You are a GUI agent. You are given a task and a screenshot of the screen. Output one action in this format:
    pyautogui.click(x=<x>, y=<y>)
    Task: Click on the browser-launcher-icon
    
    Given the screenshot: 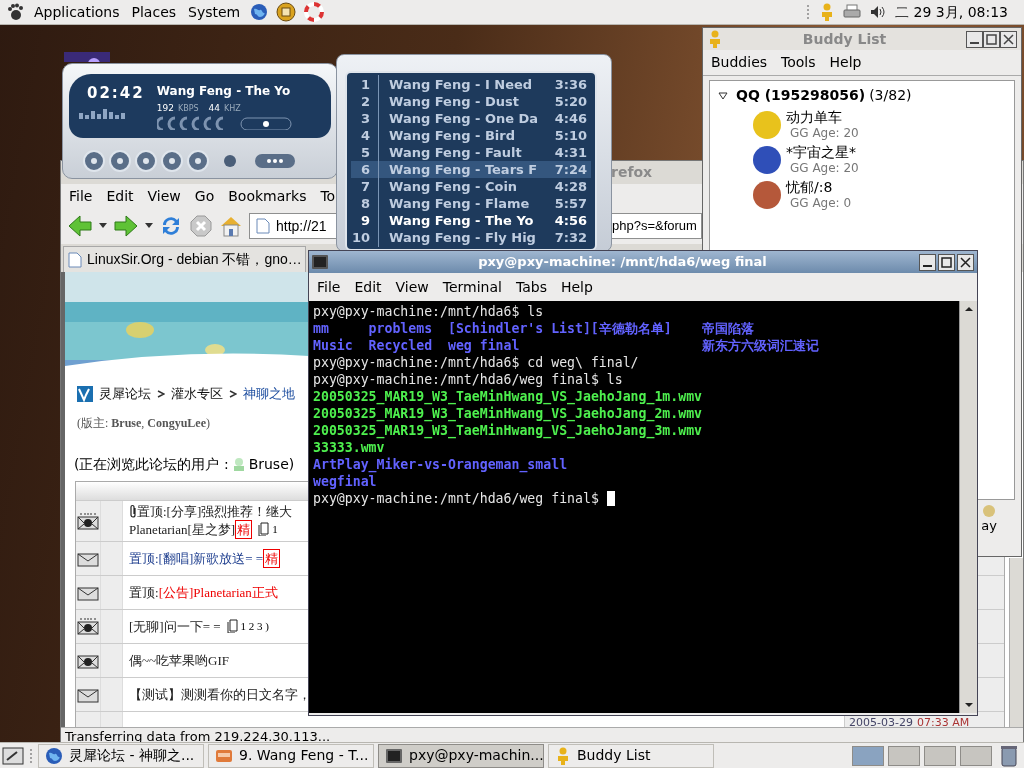 What is the action you would take?
    pyautogui.click(x=259, y=12)
    